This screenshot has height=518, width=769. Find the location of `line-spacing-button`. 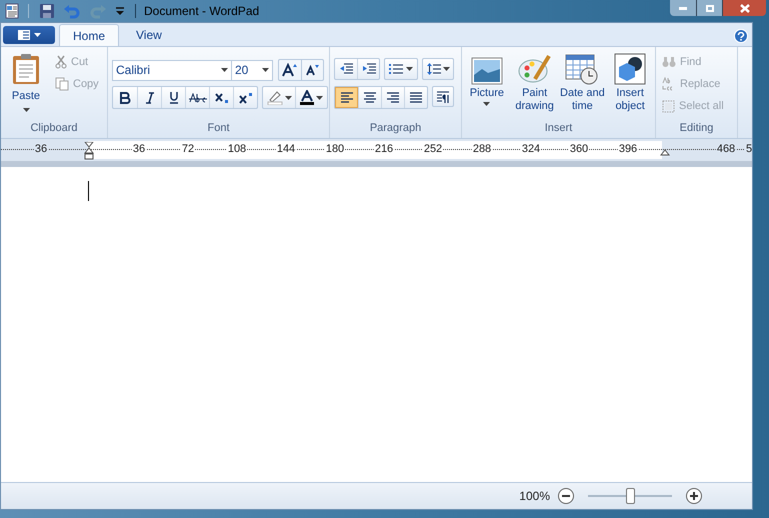

line-spacing-button is located at coordinates (438, 69).